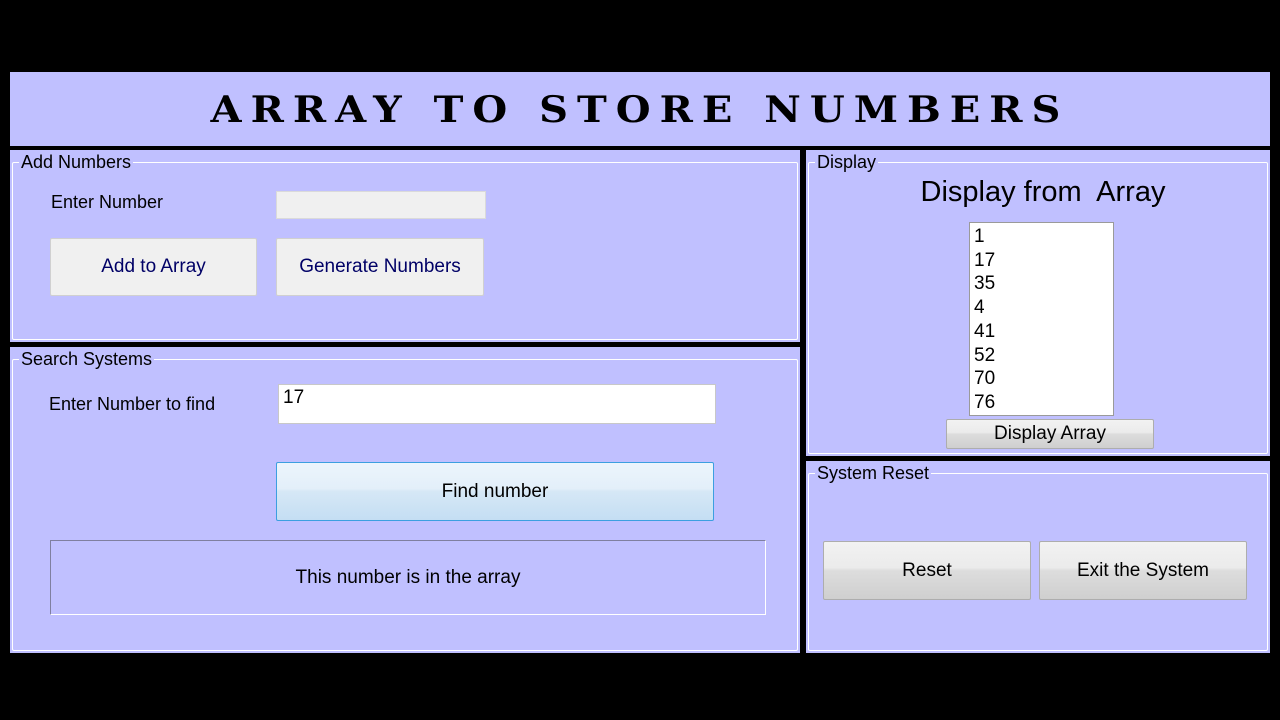  What do you see at coordinates (873, 473) in the screenshot?
I see `reset-legend: System Reset` at bounding box center [873, 473].